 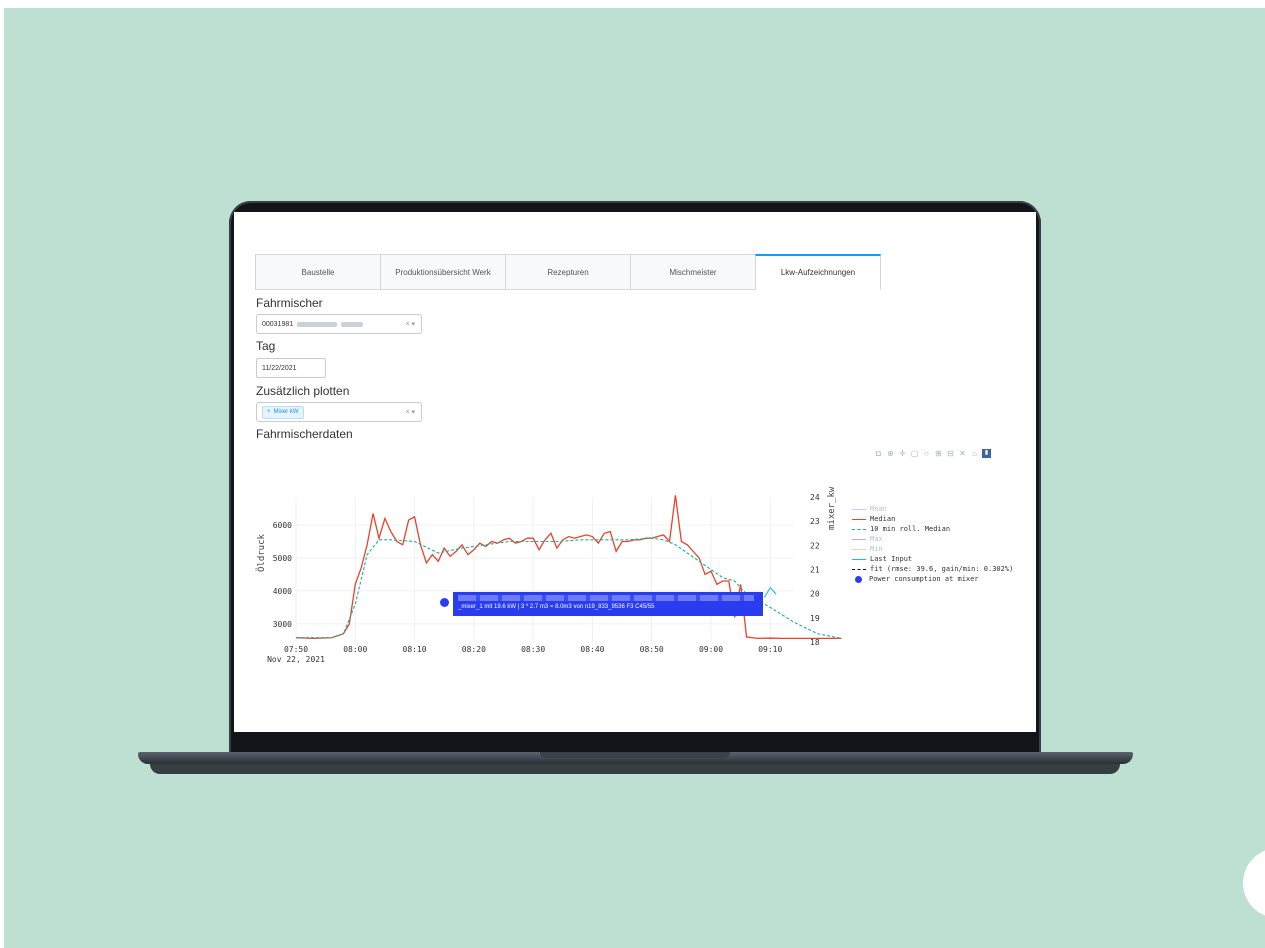 What do you see at coordinates (932, 559) in the screenshot?
I see `legend-item: Last Input` at bounding box center [932, 559].